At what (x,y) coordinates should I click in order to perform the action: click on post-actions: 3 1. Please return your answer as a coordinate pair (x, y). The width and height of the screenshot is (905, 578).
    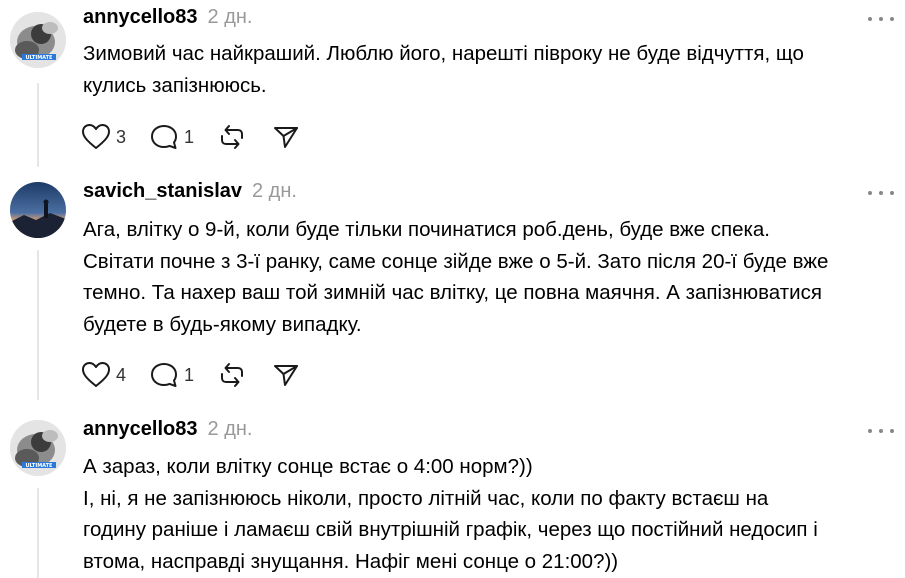
    Looking at the image, I should click on (202, 137).